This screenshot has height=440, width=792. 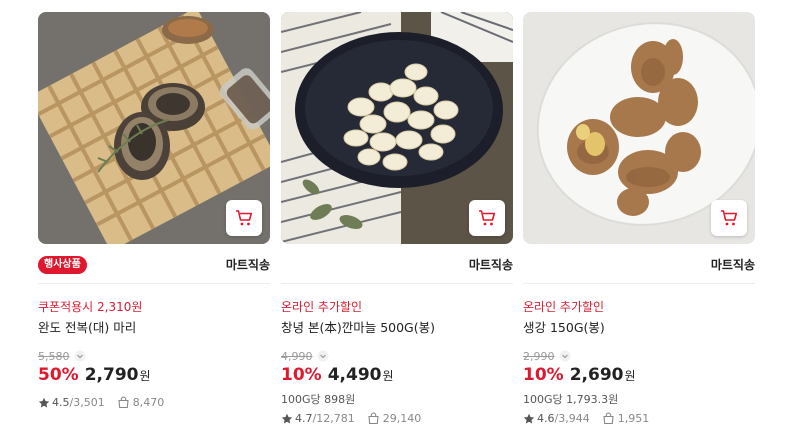 I want to click on original-price-row: 2,990, so click(x=639, y=356).